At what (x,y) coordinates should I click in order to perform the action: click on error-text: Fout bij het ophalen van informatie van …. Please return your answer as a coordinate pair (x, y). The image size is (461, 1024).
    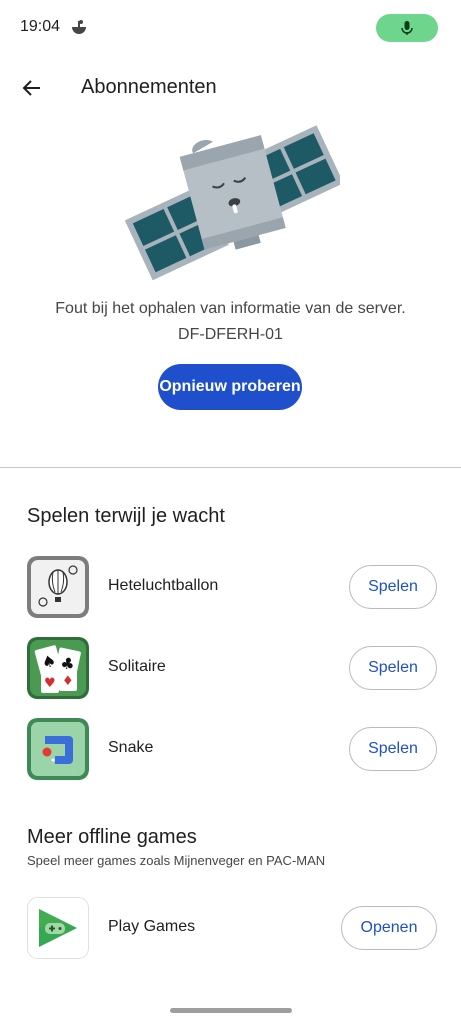
    Looking at the image, I should click on (230, 308).